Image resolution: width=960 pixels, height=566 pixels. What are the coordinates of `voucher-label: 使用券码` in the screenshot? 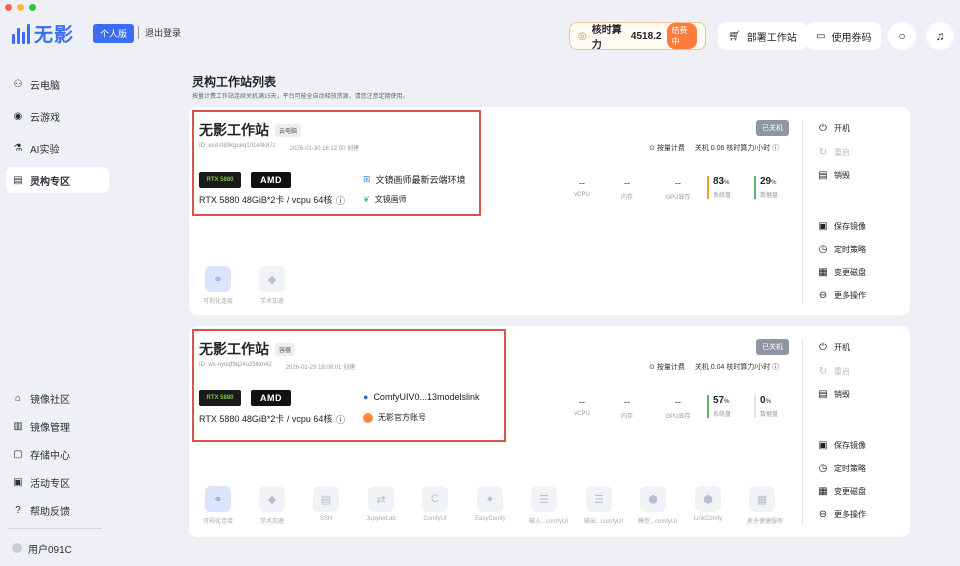 It's located at (851, 38).